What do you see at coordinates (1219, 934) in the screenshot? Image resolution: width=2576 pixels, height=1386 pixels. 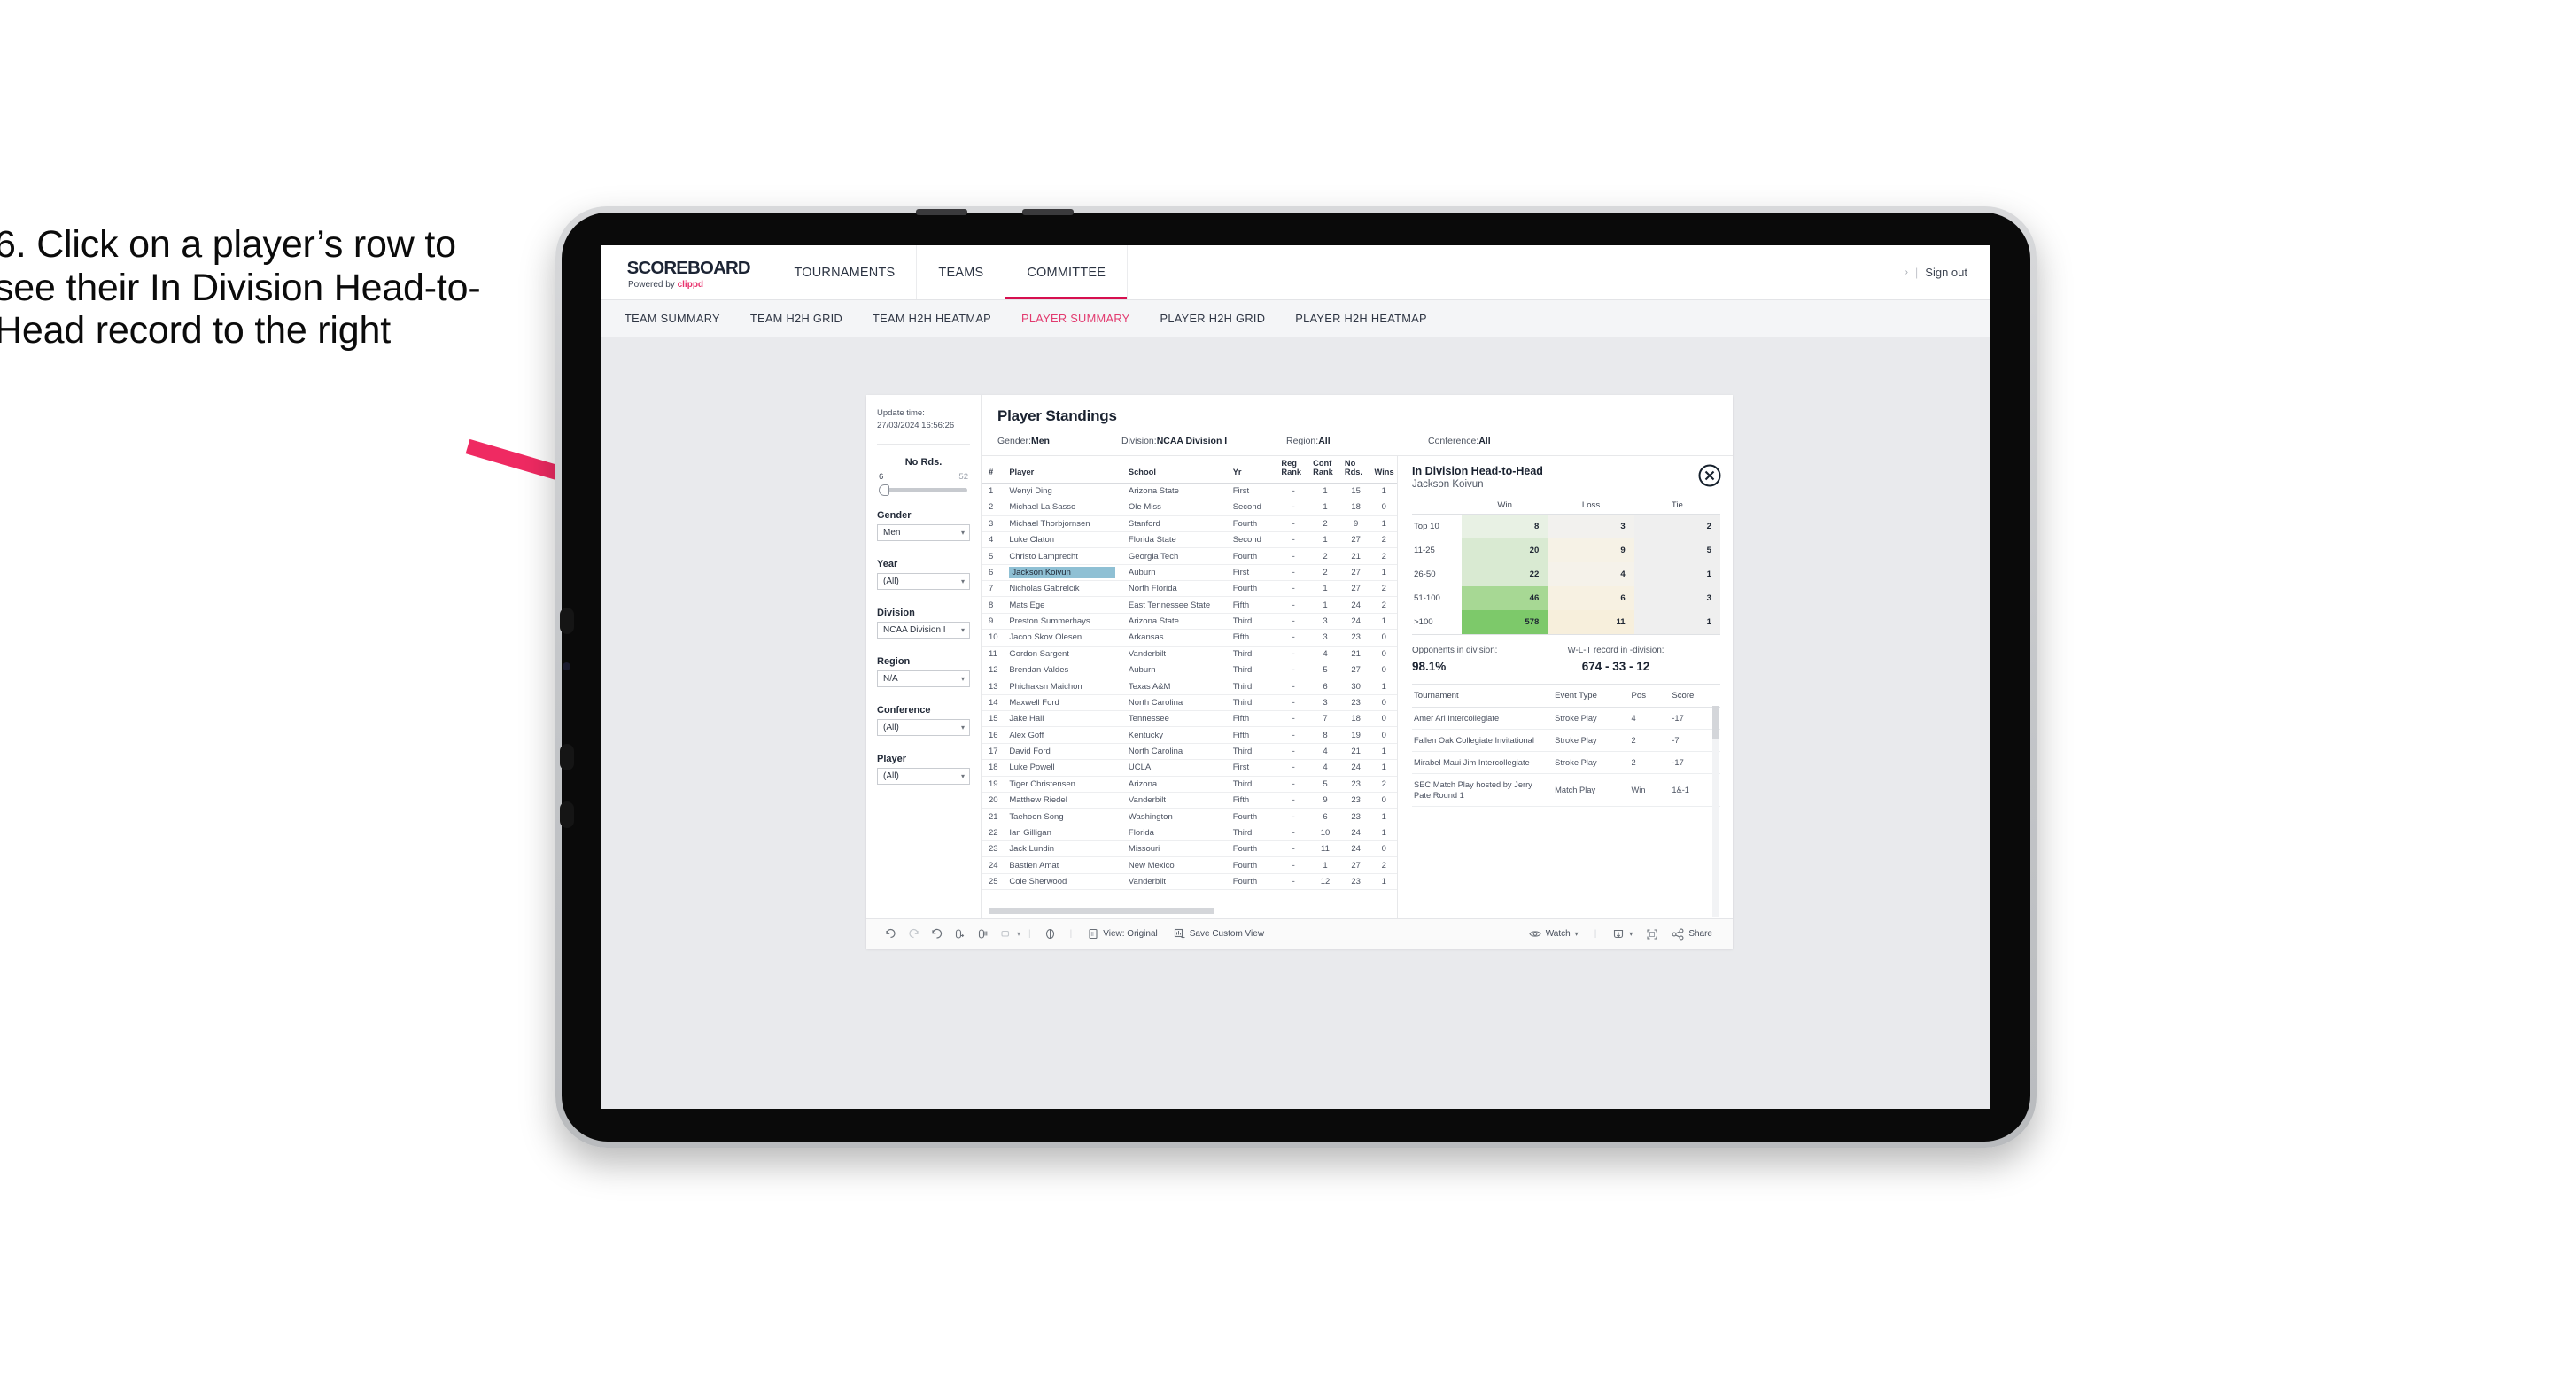 I see `save-custom-view-button: Save Custom View` at bounding box center [1219, 934].